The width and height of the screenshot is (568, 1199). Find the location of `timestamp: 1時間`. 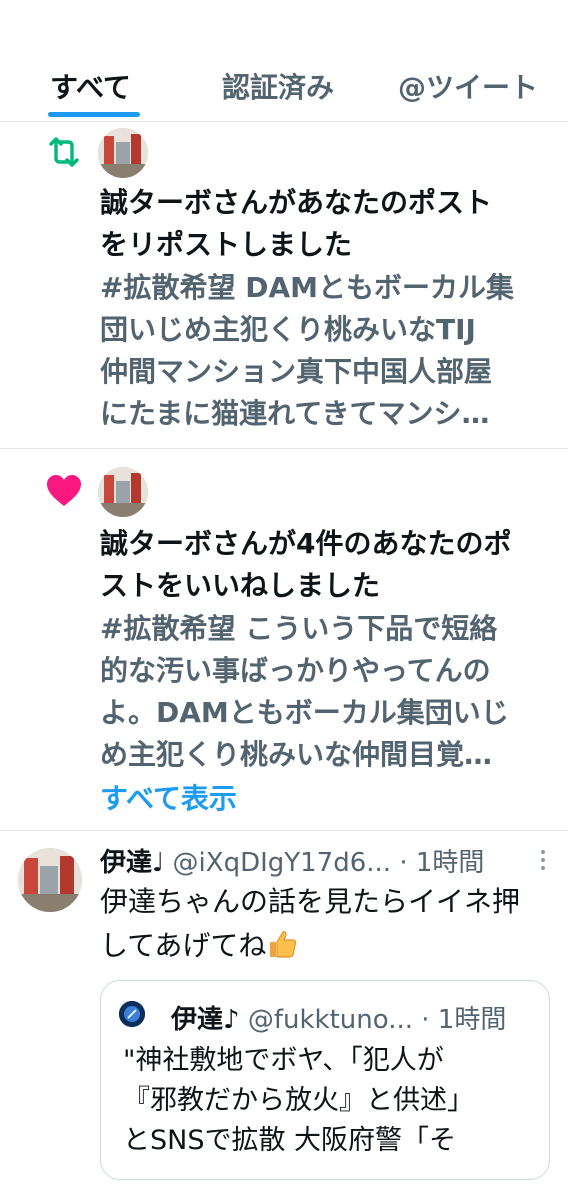

timestamp: 1時間 is located at coordinates (450, 863).